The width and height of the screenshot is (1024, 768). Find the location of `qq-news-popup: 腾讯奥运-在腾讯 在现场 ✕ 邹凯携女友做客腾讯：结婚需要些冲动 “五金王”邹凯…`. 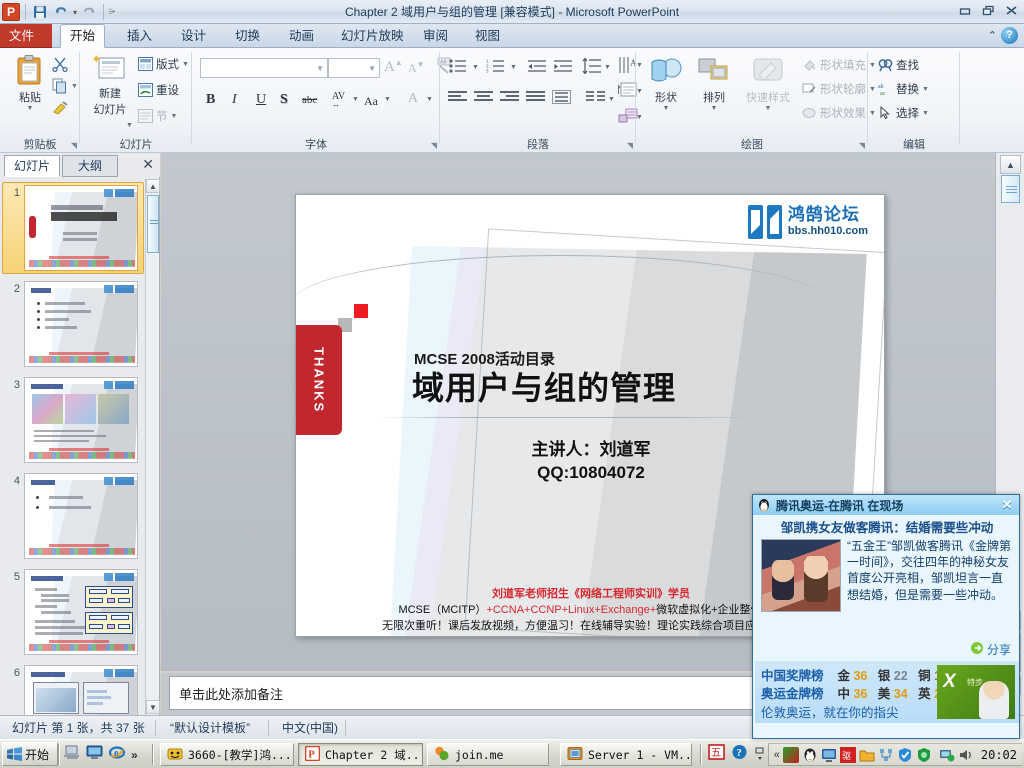

qq-news-popup: 腾讯奥运-在腾讯 在现场 ✕ 邹凯携女友做客腾讯：结婚需要些冲动 “五金王”邹凯… is located at coordinates (886, 616).